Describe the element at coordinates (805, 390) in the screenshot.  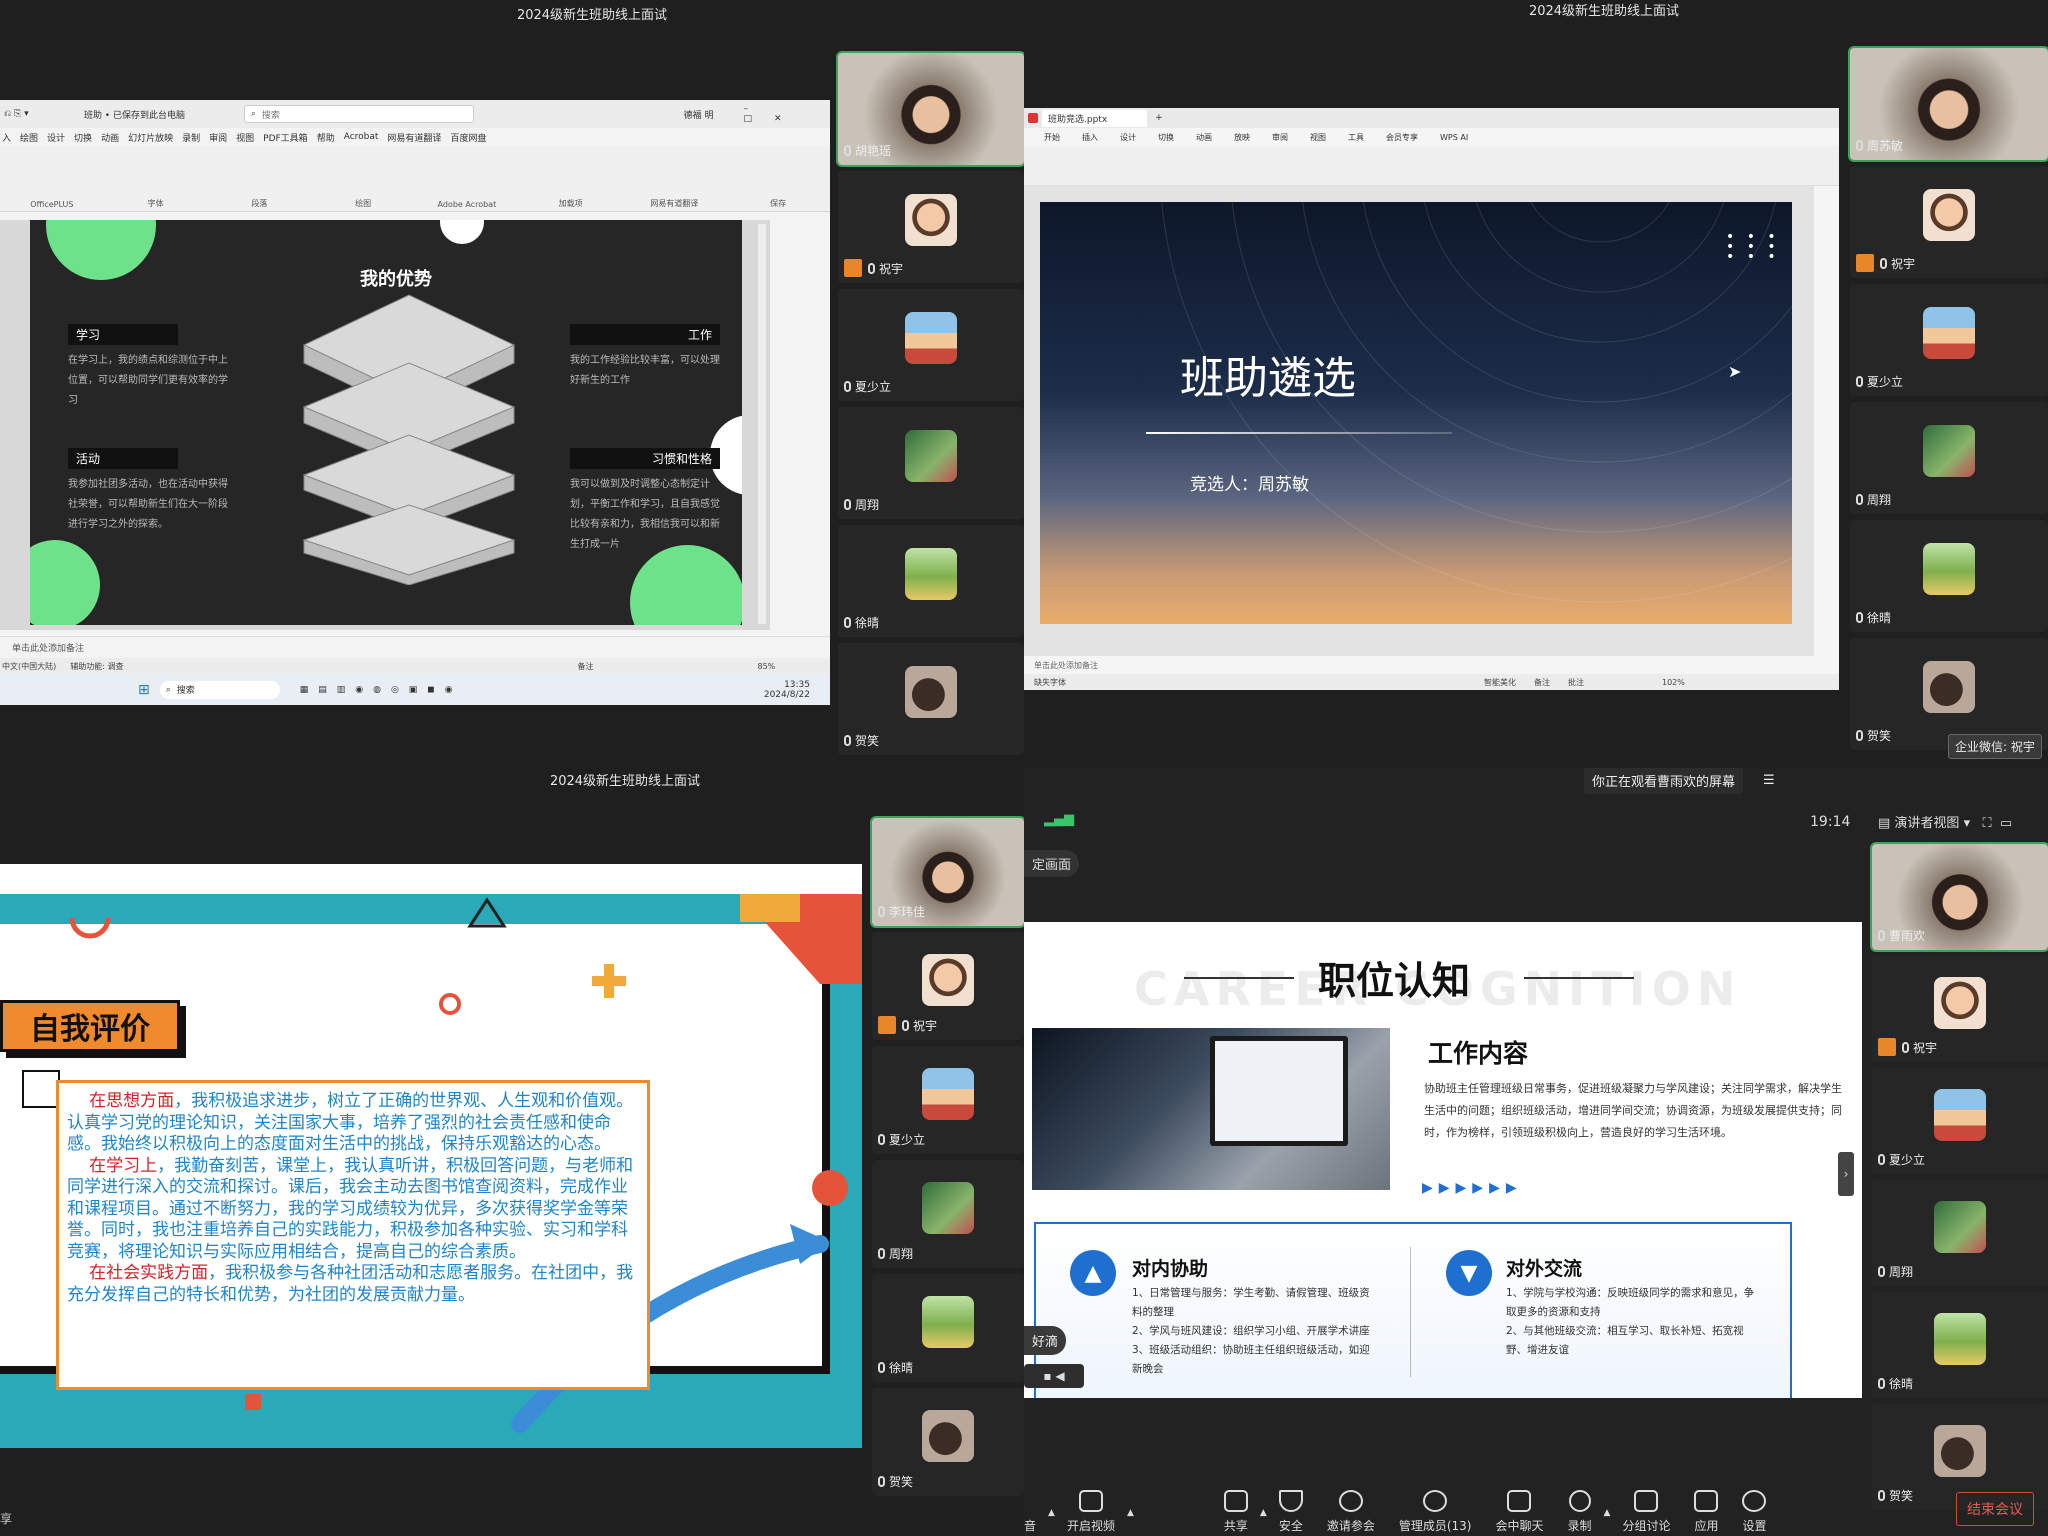
I see `side-tools` at that location.